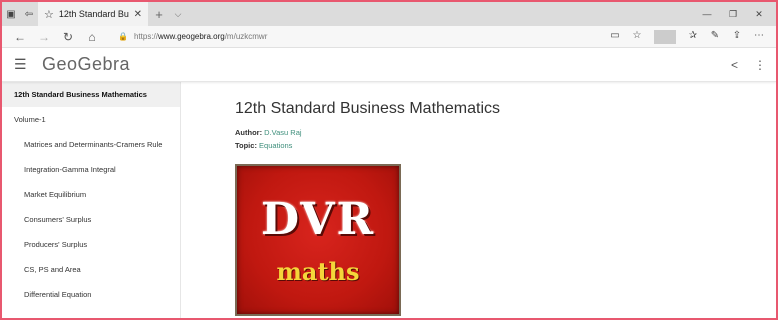 Image resolution: width=778 pixels, height=320 pixels. Describe the element at coordinates (715, 37) in the screenshot. I see `pen-icon: ✎` at that location.